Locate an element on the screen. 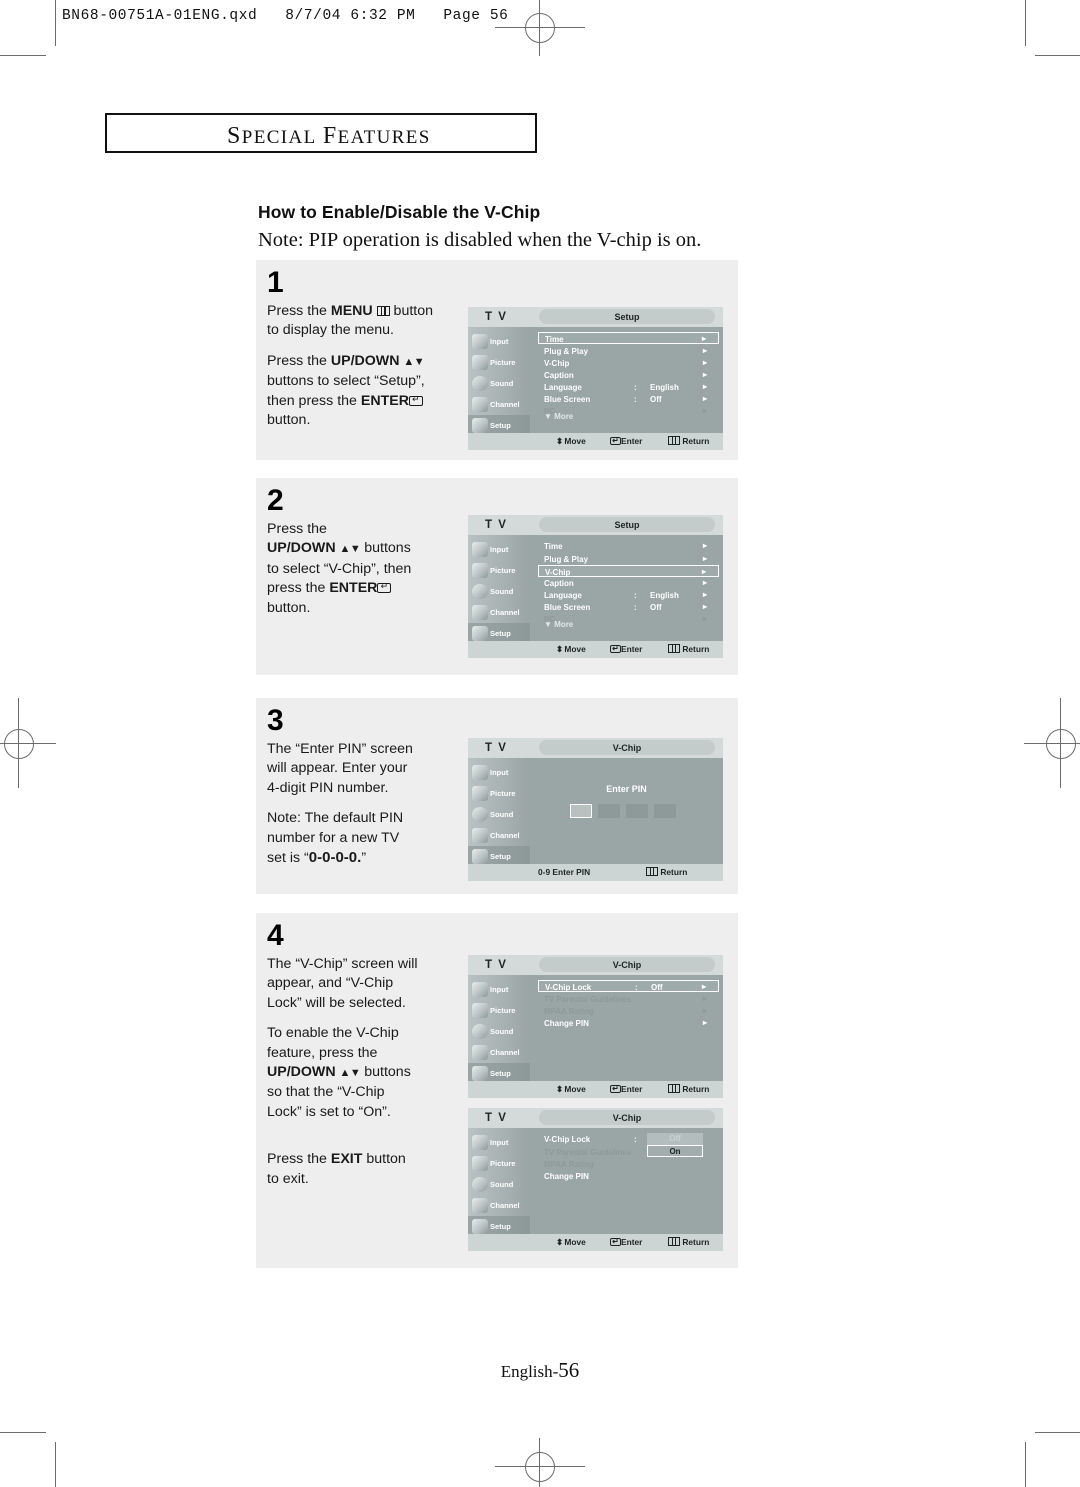  menu-row-v-chip-lock: V-Chip Lock: Off ▸ is located at coordinates (628, 986).